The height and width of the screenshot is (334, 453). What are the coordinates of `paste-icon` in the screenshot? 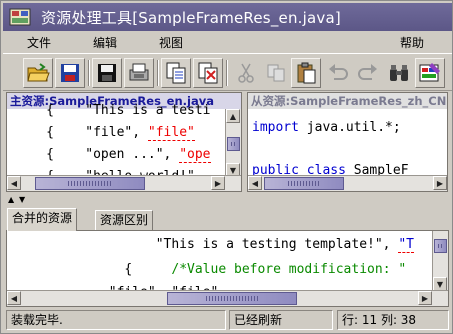 It's located at (306, 73).